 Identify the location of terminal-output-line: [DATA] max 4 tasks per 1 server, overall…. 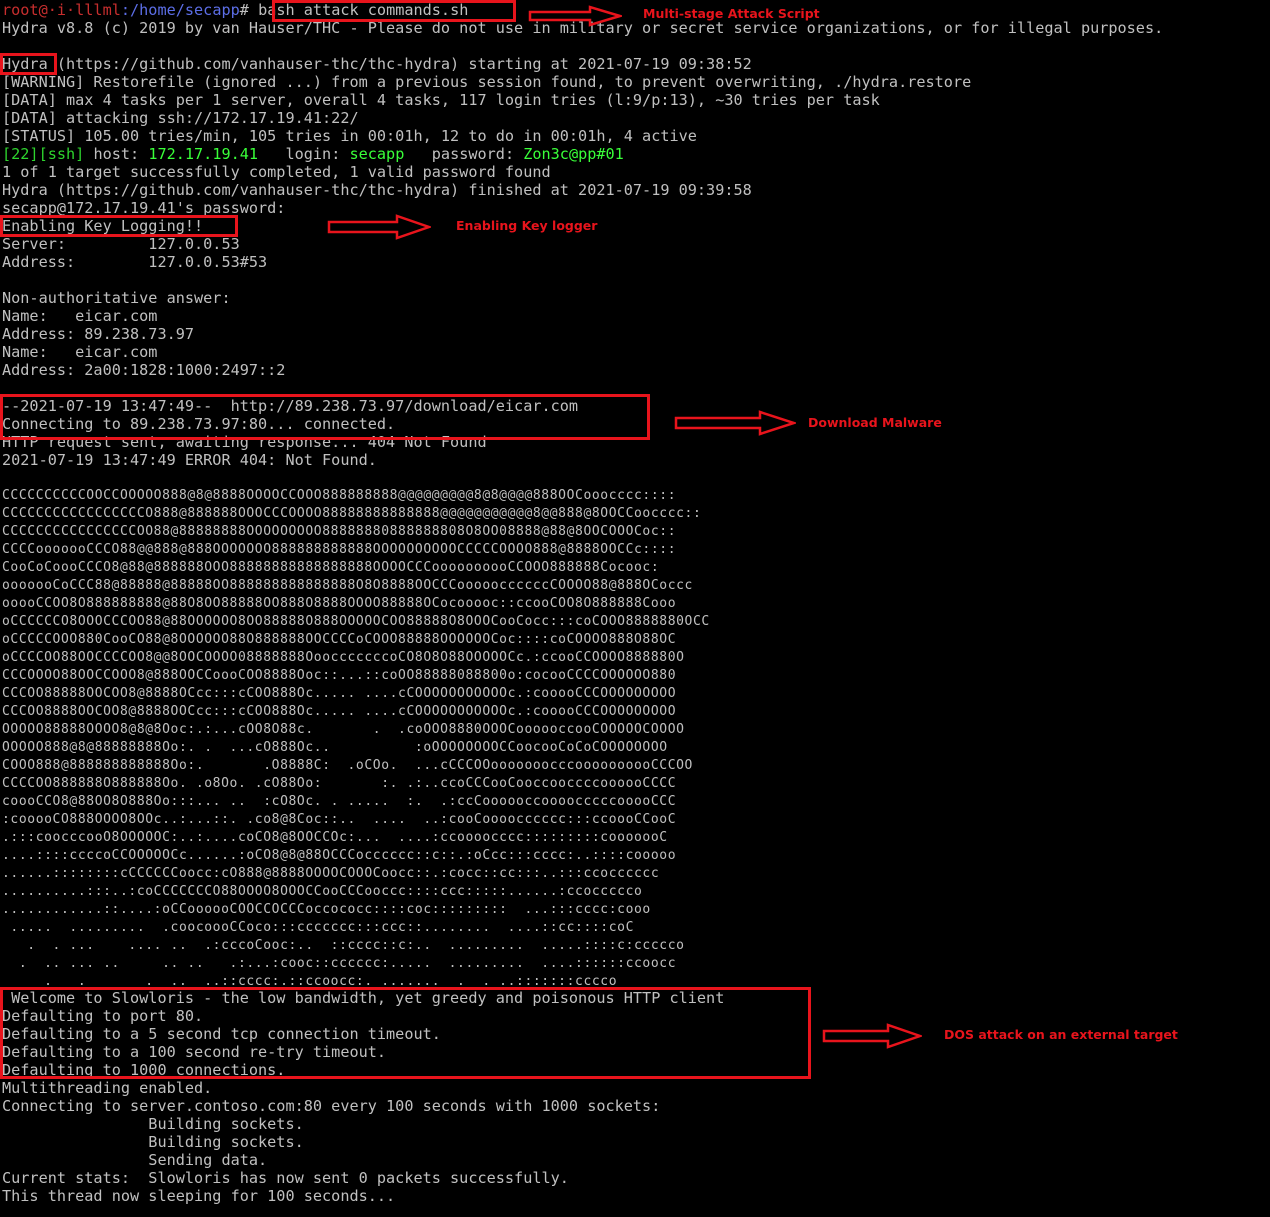
(441, 100).